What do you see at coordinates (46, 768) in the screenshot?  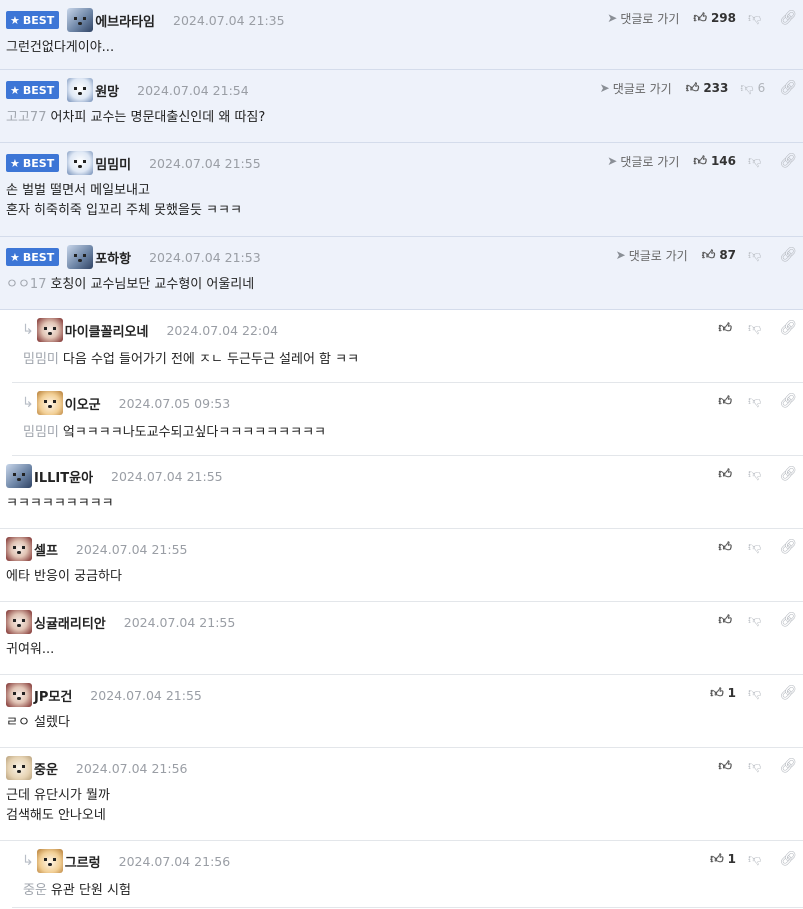 I see `nickname: 중운` at bounding box center [46, 768].